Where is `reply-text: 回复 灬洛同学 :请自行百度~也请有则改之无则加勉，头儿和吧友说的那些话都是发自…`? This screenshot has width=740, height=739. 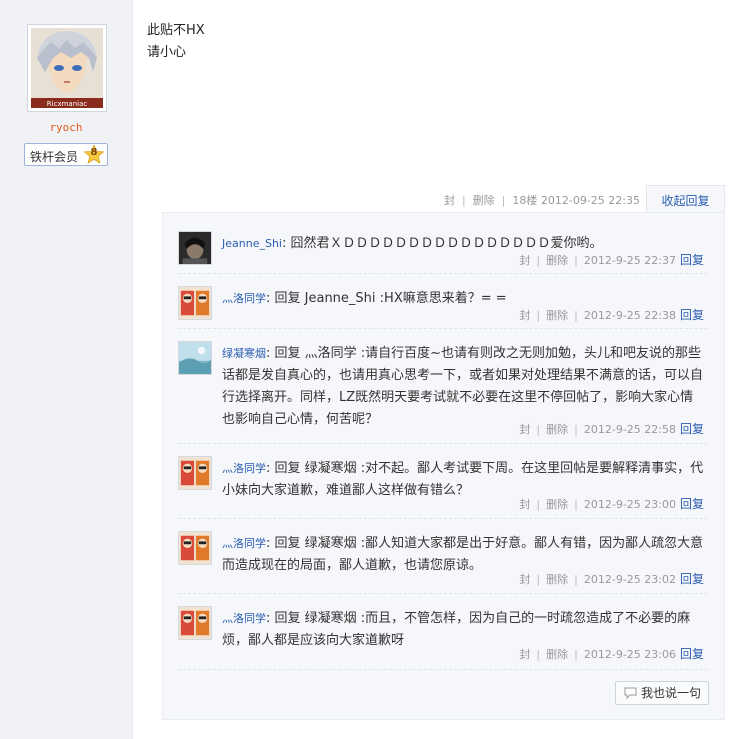
reply-text: 回复 灬洛同学 :请自行百度~也请有则改之无则加勉，头儿和吧友说的那些话都是发自… is located at coordinates (463, 386).